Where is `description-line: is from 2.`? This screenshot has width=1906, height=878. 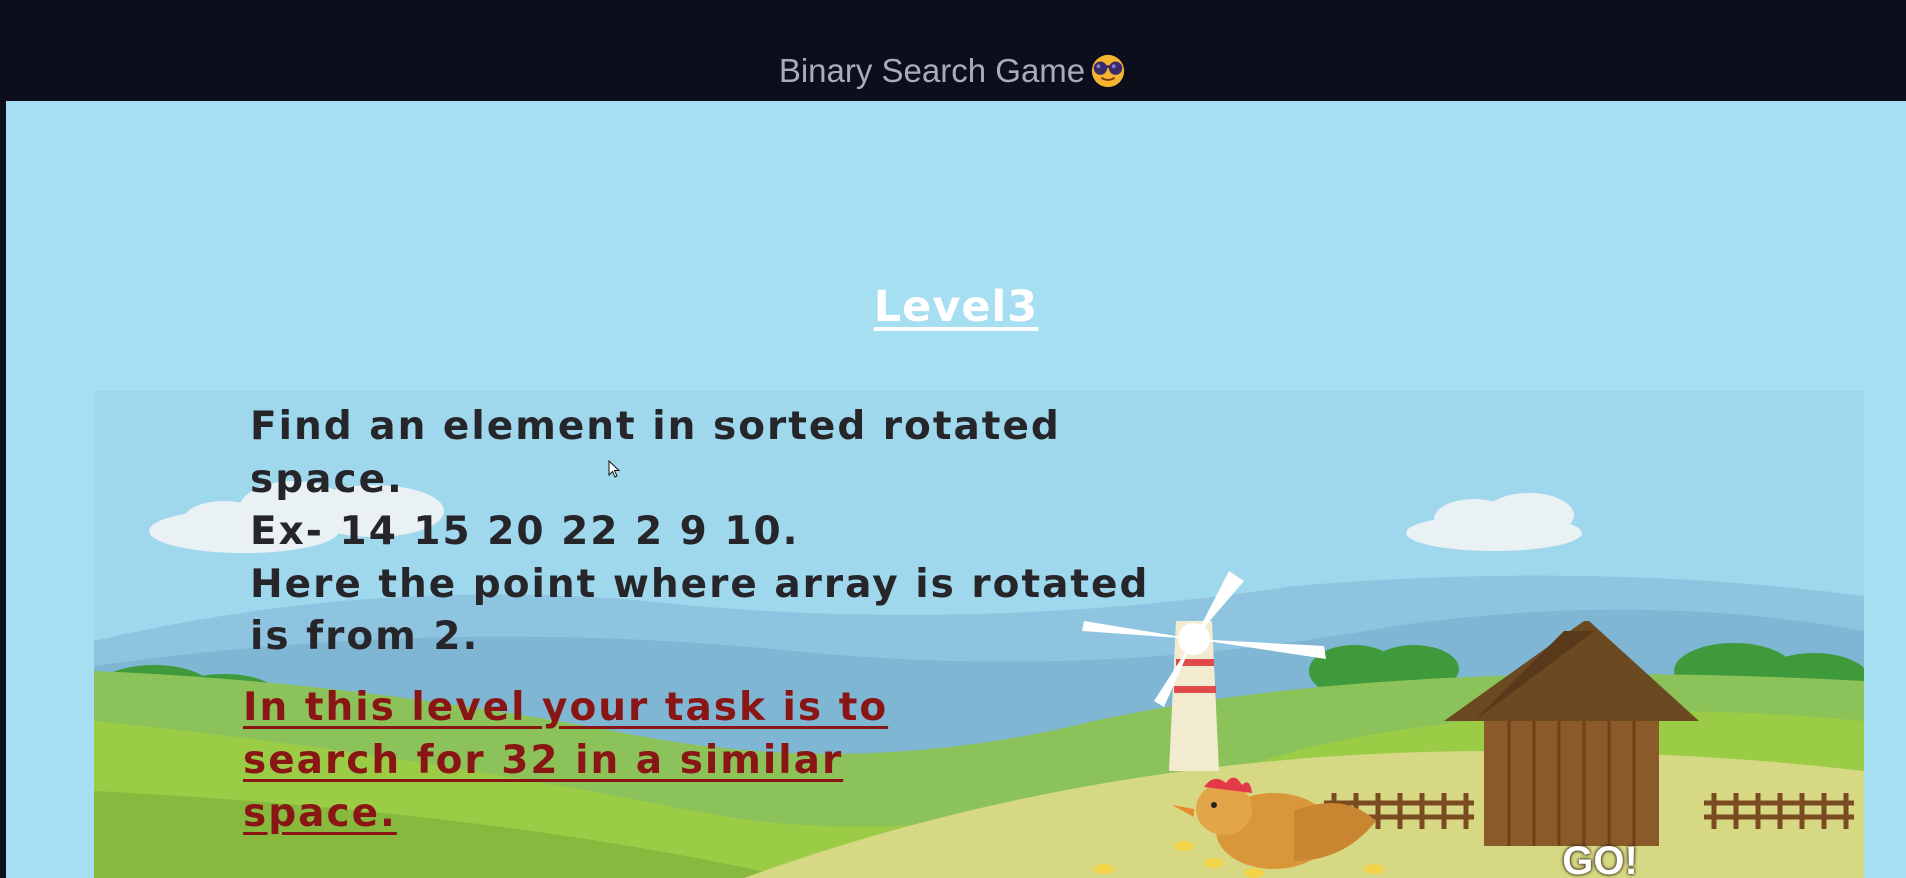 description-line: is from 2. is located at coordinates (365, 636).